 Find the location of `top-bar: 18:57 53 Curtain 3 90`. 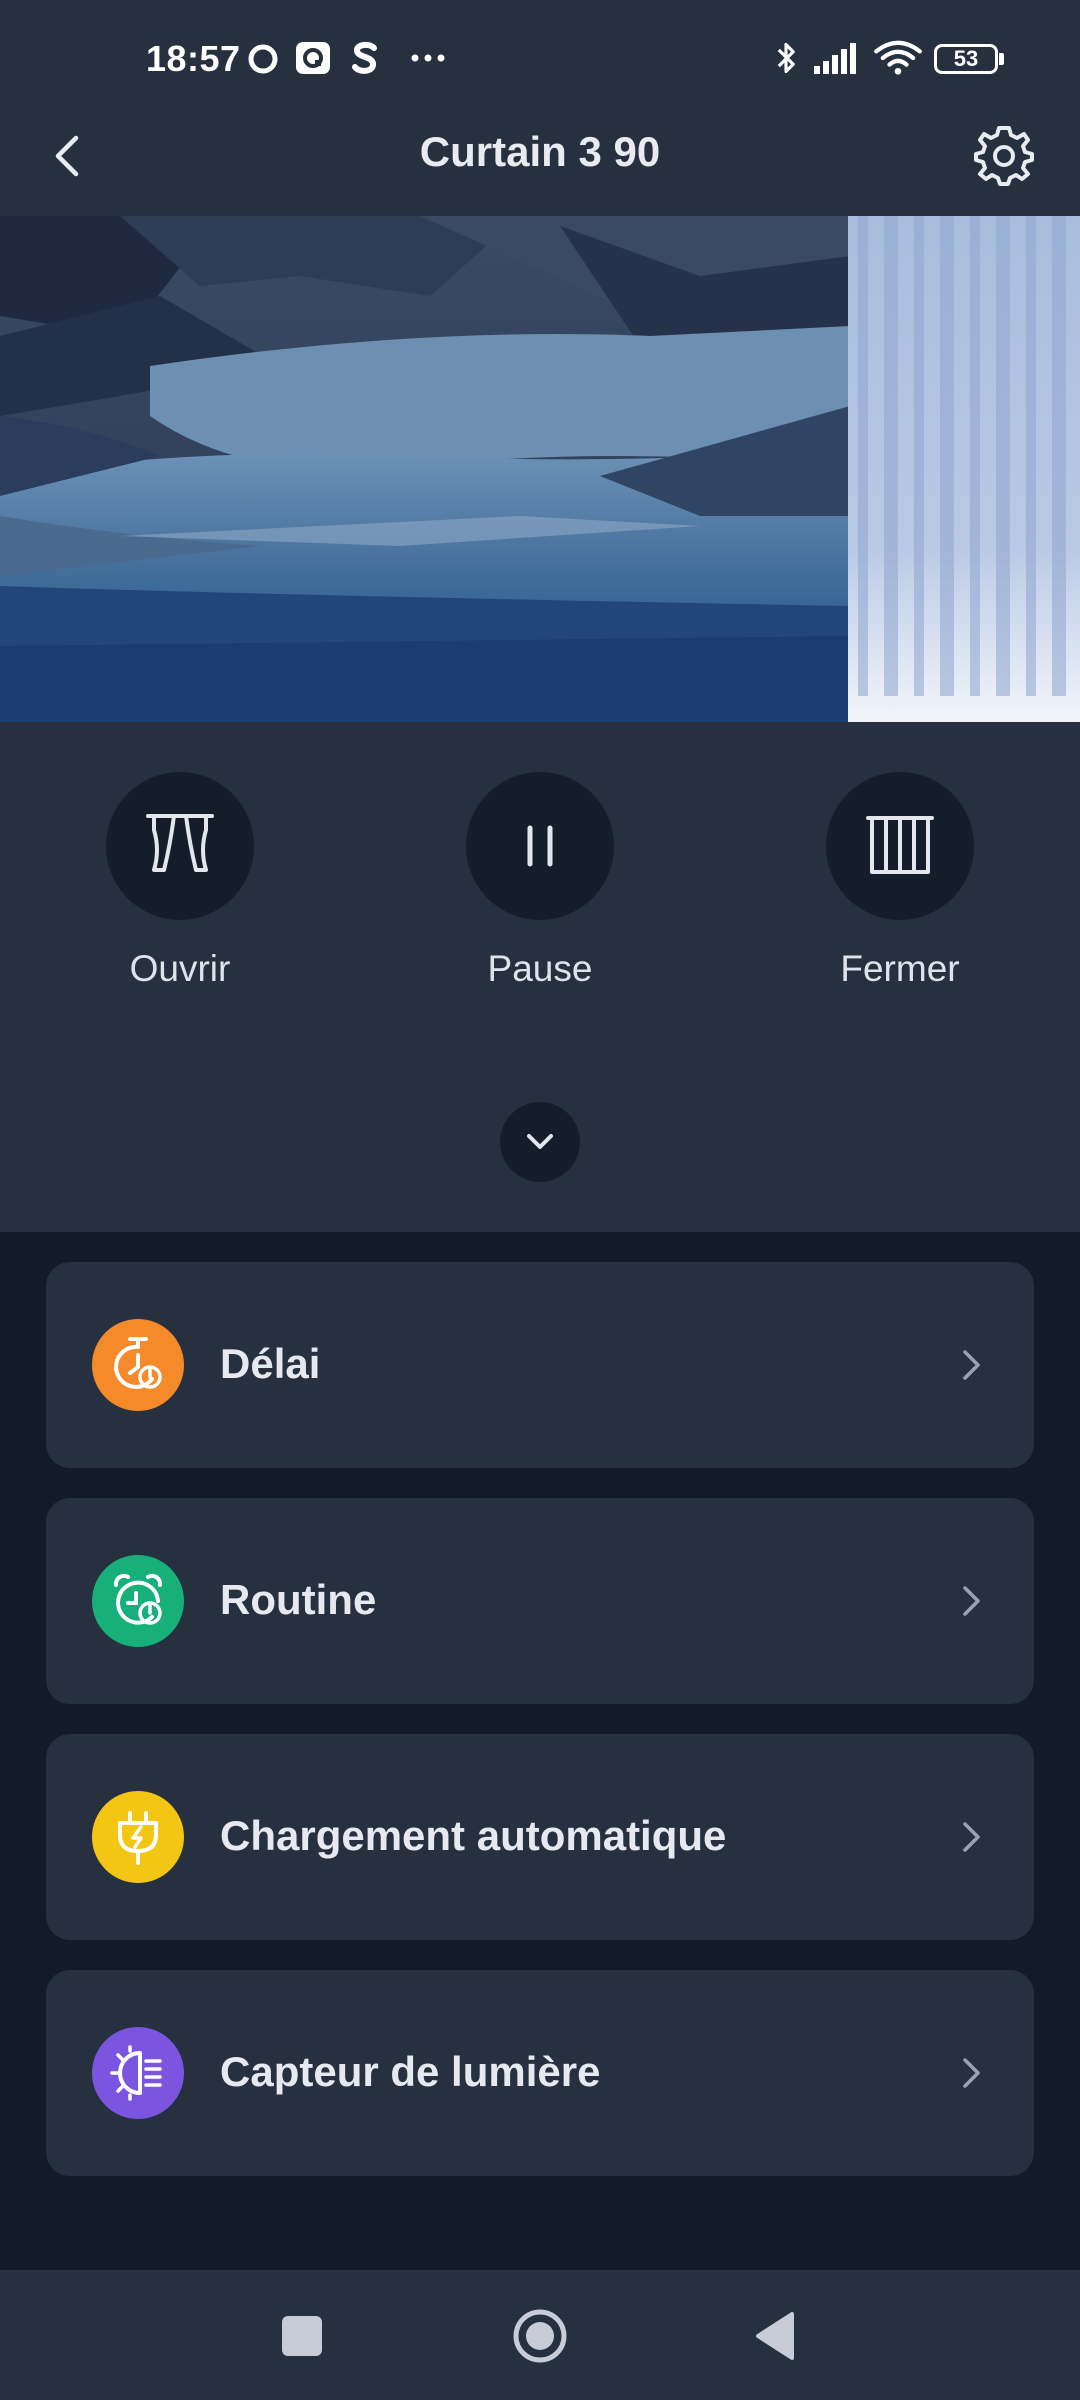

top-bar: 18:57 53 Curtain 3 90 is located at coordinates (540, 108).